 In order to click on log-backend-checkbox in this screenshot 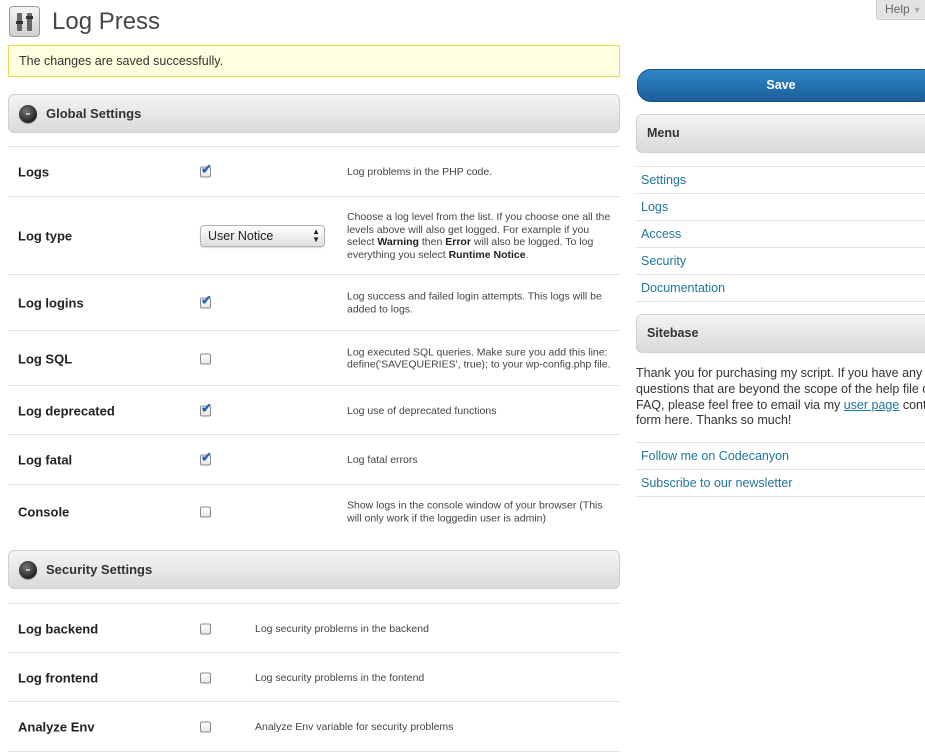, I will do `click(205, 628)`.